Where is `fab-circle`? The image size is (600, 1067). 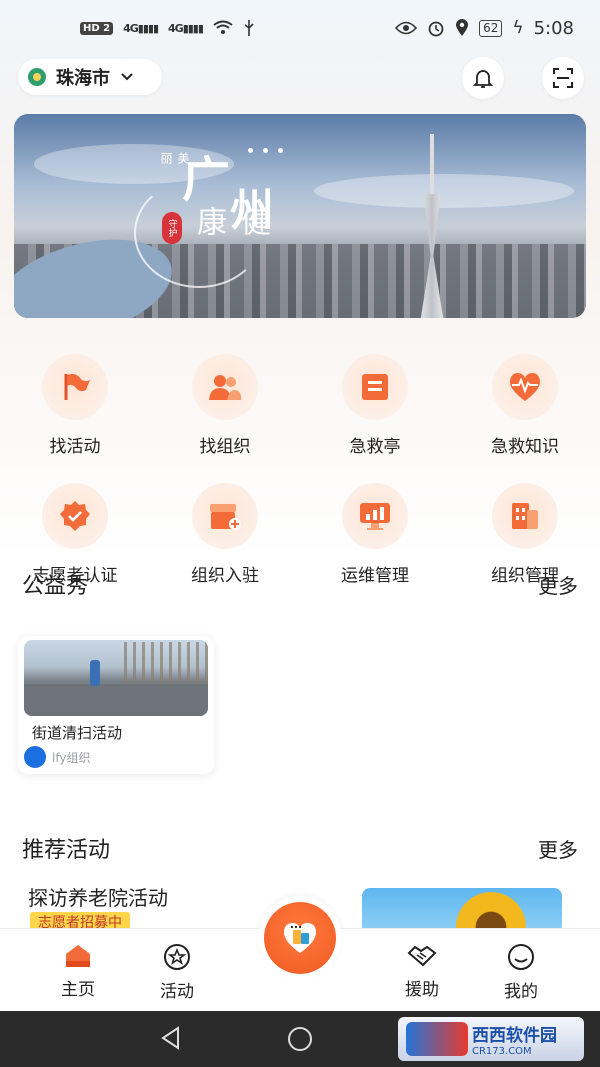
fab-circle is located at coordinates (300, 938).